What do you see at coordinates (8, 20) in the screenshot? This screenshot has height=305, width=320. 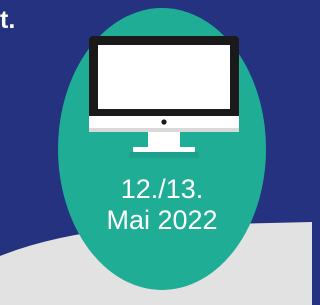 I see `headline-fragment: t.` at bounding box center [8, 20].